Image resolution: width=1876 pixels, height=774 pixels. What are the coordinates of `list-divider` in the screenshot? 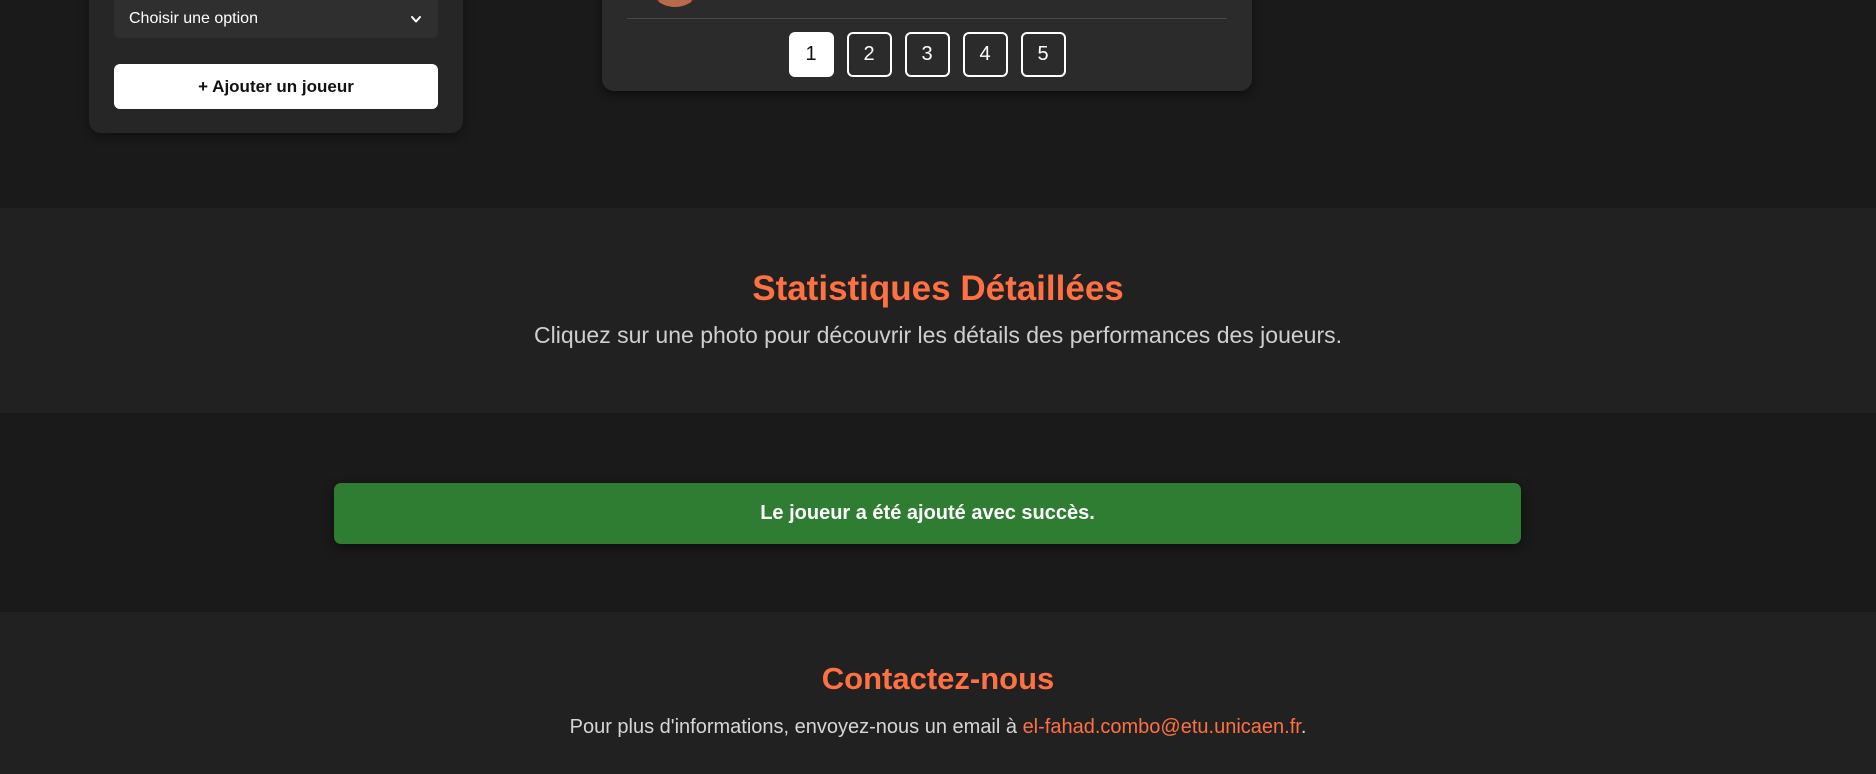 It's located at (927, 18).